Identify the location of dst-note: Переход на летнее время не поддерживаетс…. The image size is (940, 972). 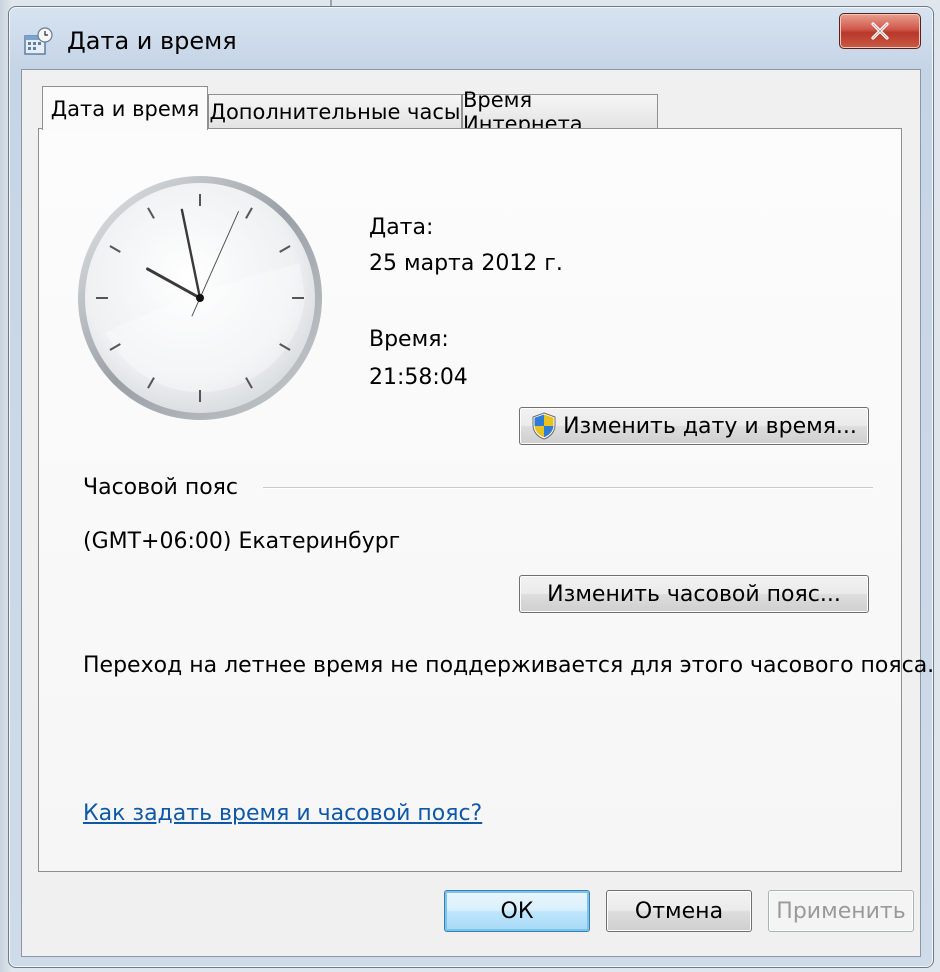
(509, 665).